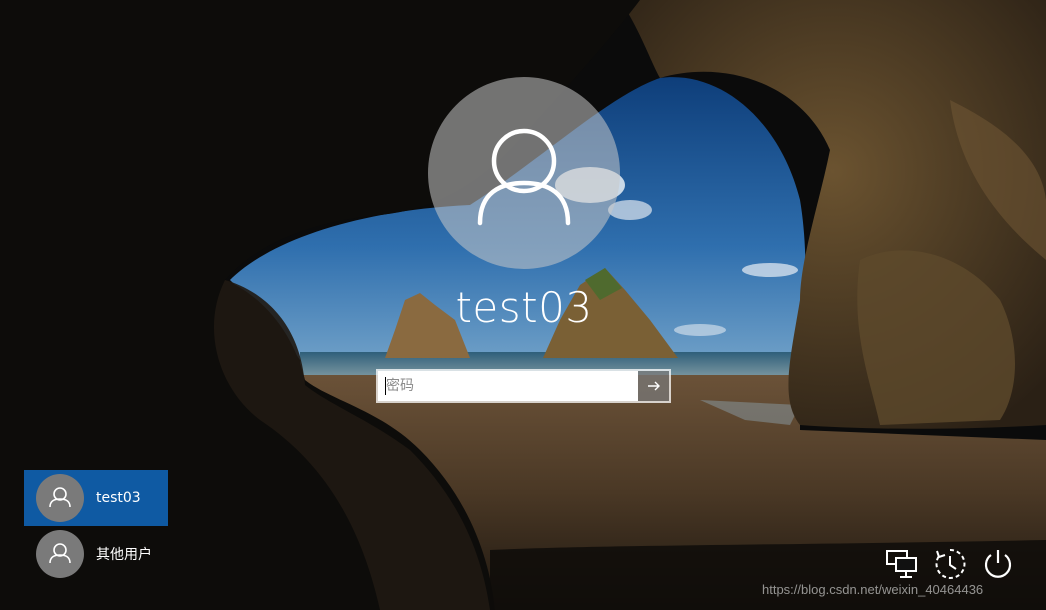  I want to click on power-button, so click(998, 564).